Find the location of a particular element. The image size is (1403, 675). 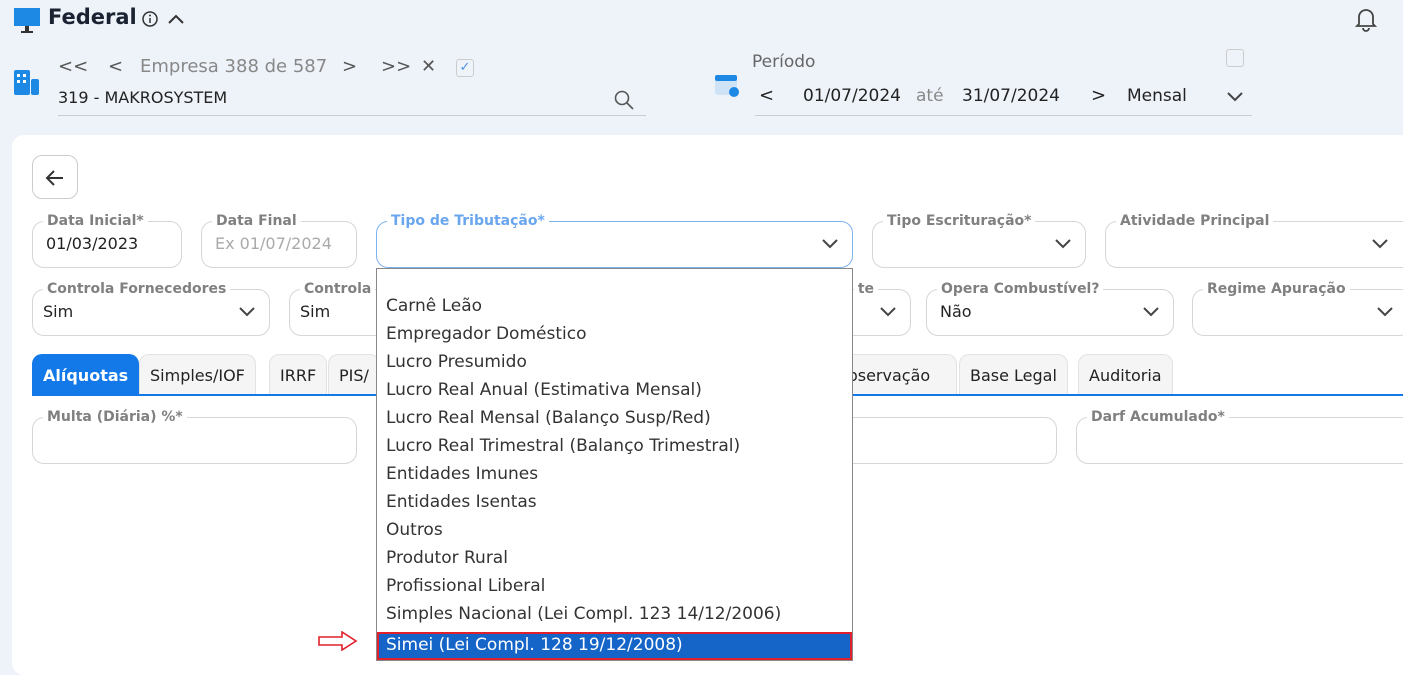

data-final-field: Data Final Ex 01/07/2024 is located at coordinates (279, 240).